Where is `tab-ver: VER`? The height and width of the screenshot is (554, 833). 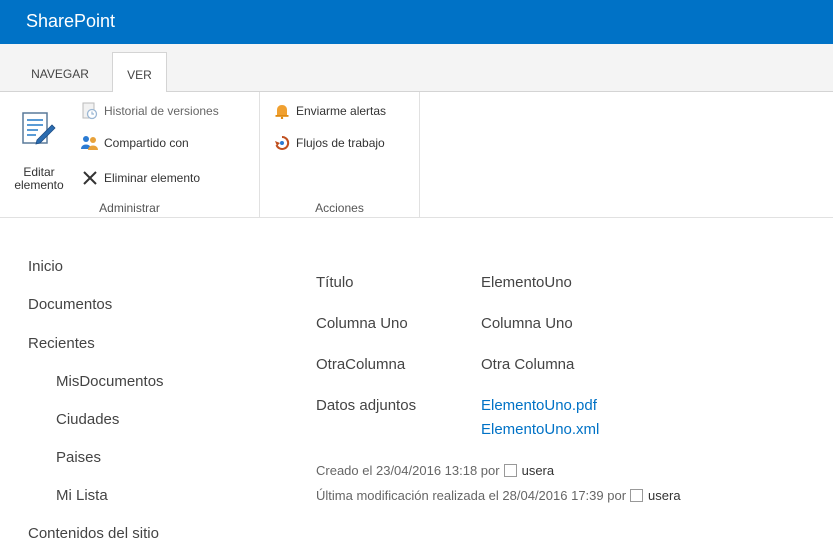
tab-ver: VER is located at coordinates (139, 72).